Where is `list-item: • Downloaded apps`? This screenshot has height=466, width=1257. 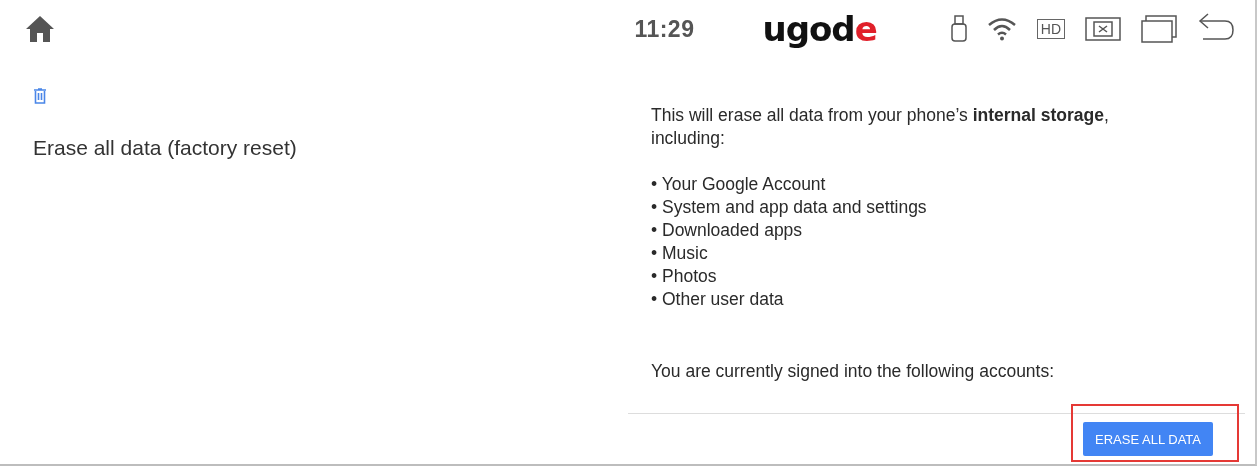 list-item: • Downloaded apps is located at coordinates (727, 230).